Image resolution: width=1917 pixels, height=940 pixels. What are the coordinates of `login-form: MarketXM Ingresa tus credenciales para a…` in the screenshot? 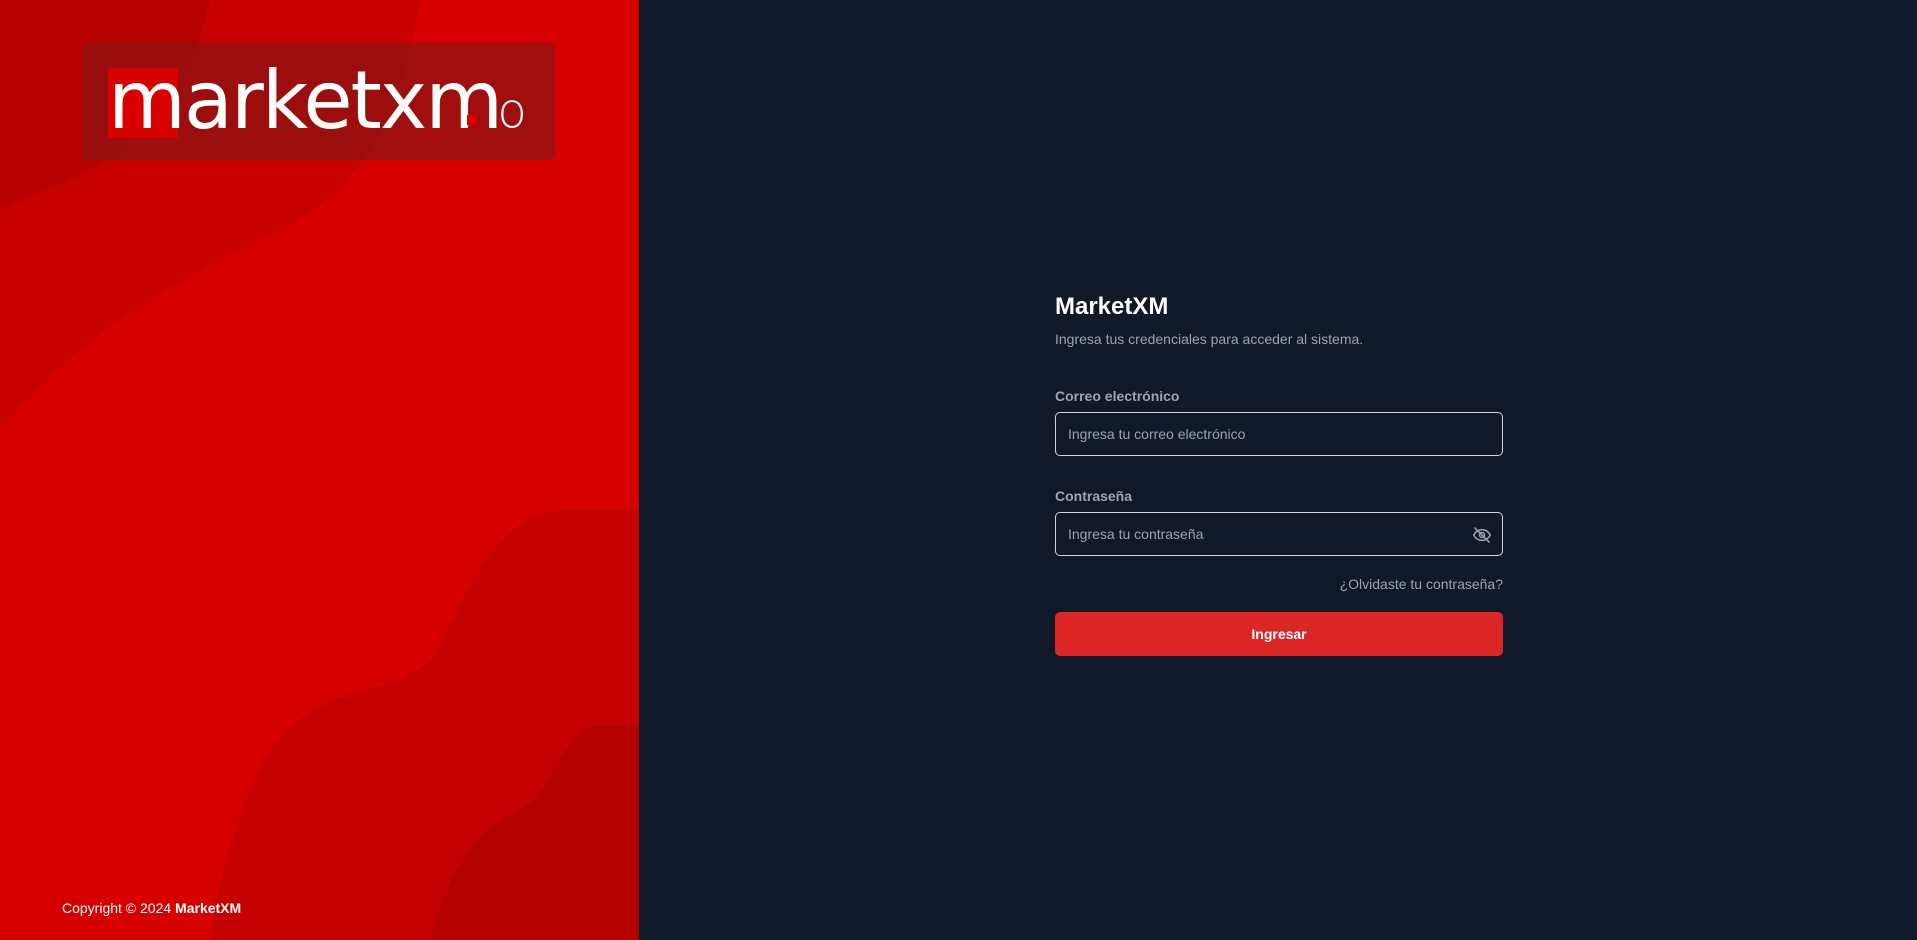 It's located at (1279, 473).